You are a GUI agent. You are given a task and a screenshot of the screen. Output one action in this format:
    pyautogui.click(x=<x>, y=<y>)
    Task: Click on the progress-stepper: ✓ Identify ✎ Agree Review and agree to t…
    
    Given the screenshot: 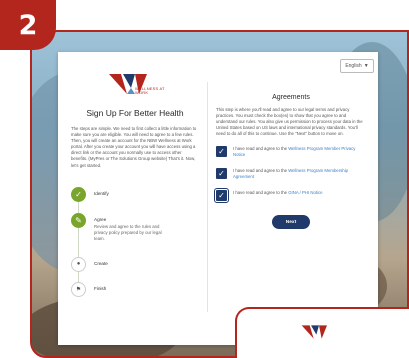 What is the action you would take?
    pyautogui.click(x=135, y=241)
    